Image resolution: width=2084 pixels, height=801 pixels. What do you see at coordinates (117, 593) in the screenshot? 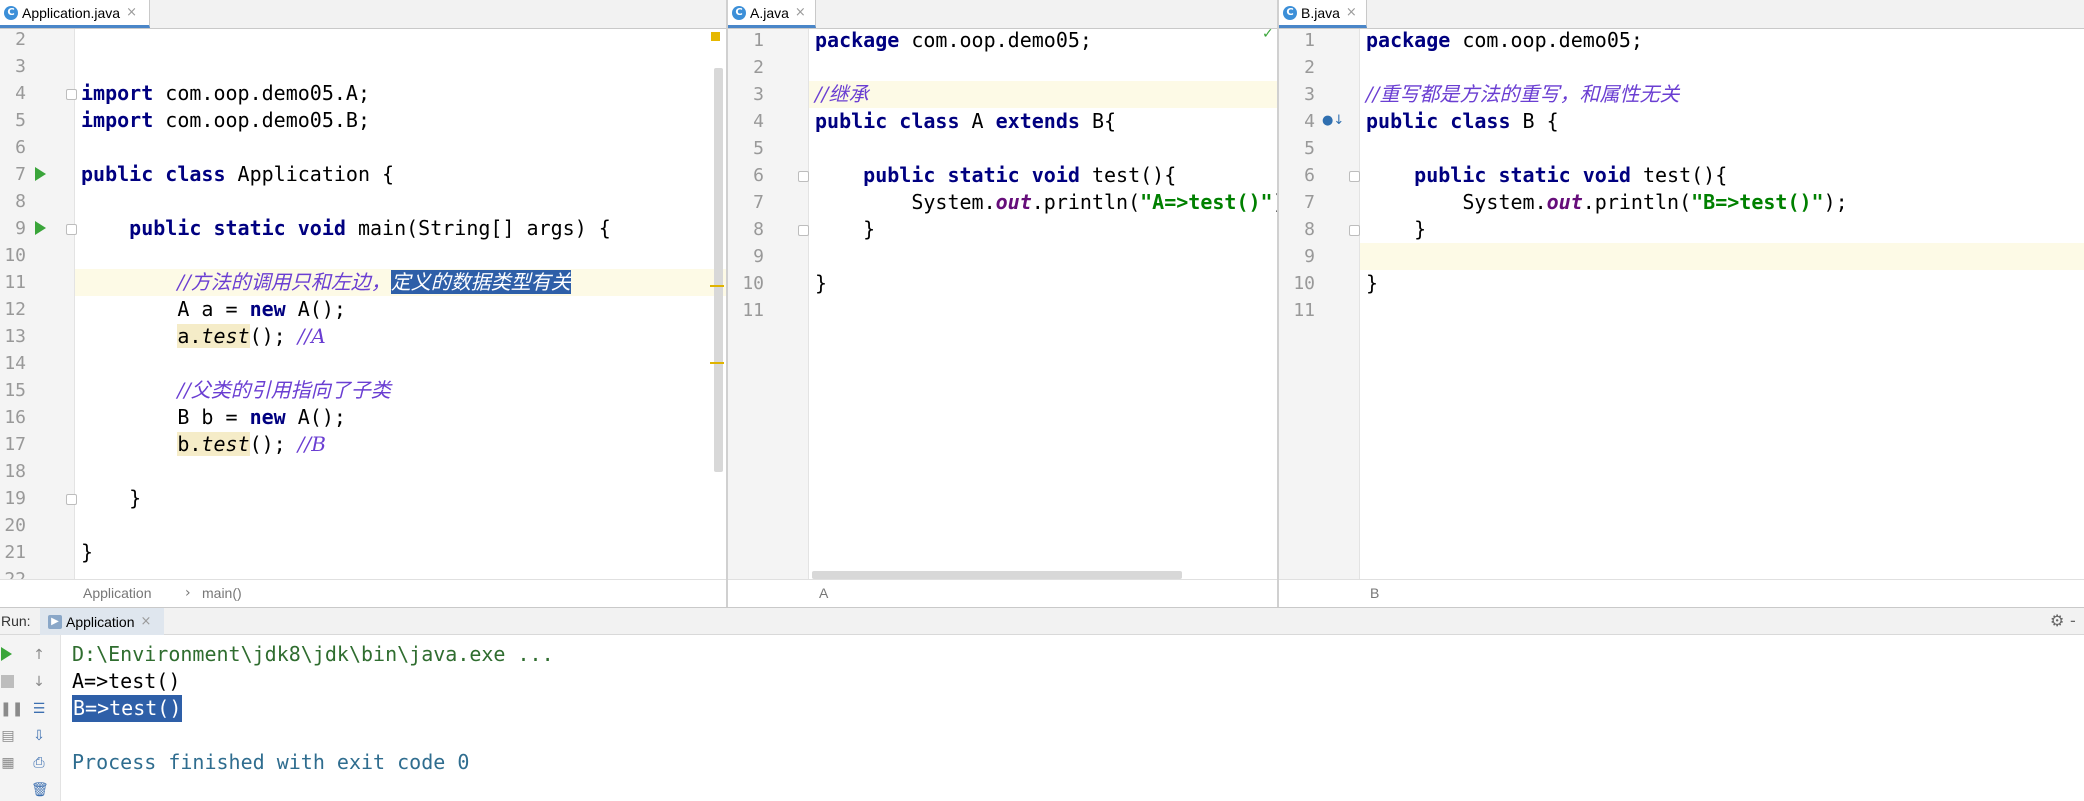
I see `breadcrumb-class: Application` at bounding box center [117, 593].